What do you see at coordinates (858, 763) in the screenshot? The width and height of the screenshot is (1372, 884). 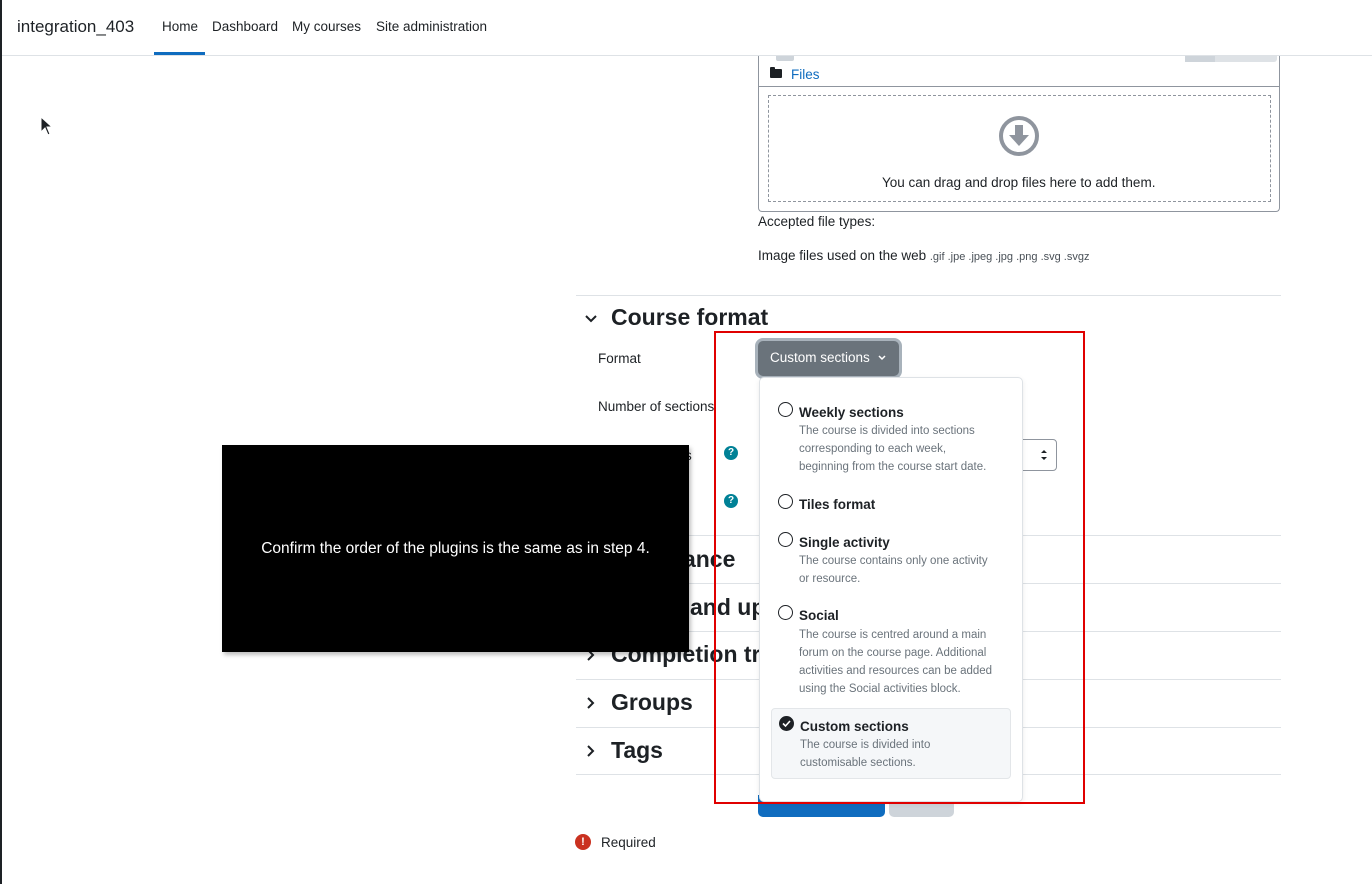 I see `desc-line: customisable sections.` at bounding box center [858, 763].